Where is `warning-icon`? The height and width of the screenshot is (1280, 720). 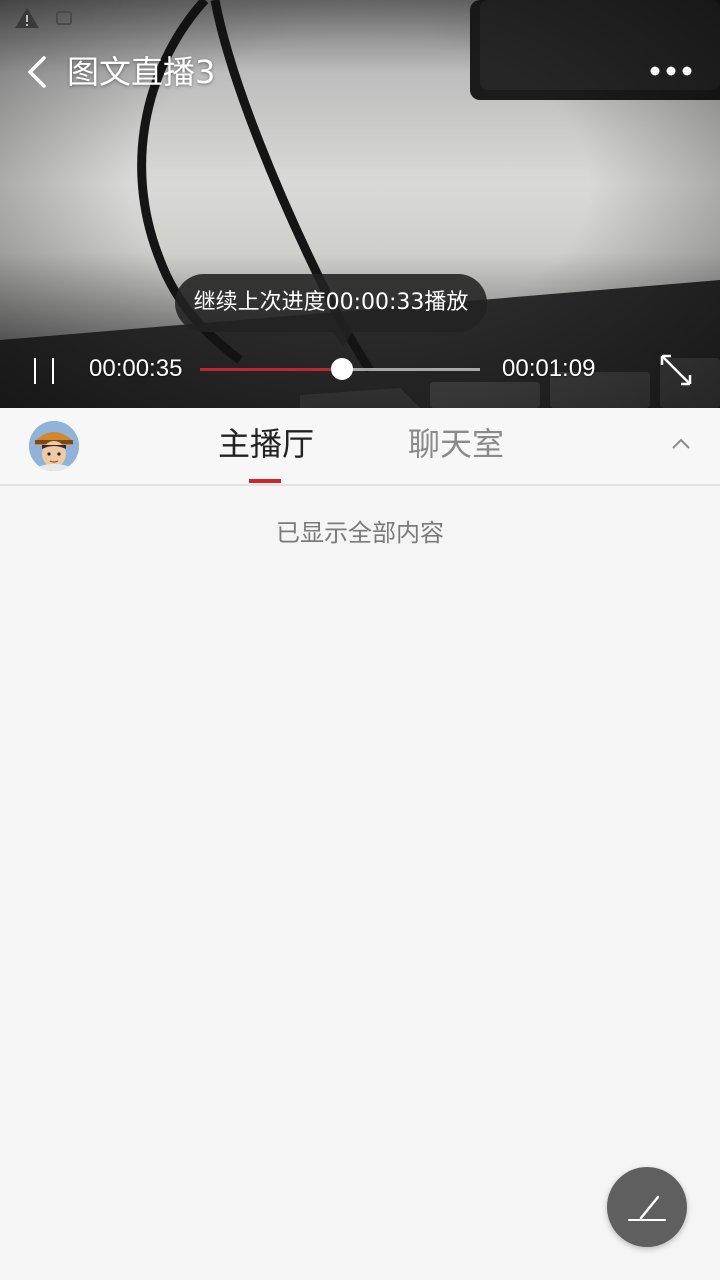
warning-icon is located at coordinates (27, 20).